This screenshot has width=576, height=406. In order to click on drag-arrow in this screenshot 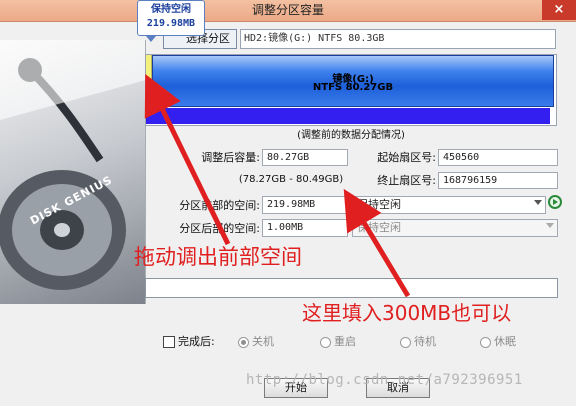, I will do `click(187, 160)`.